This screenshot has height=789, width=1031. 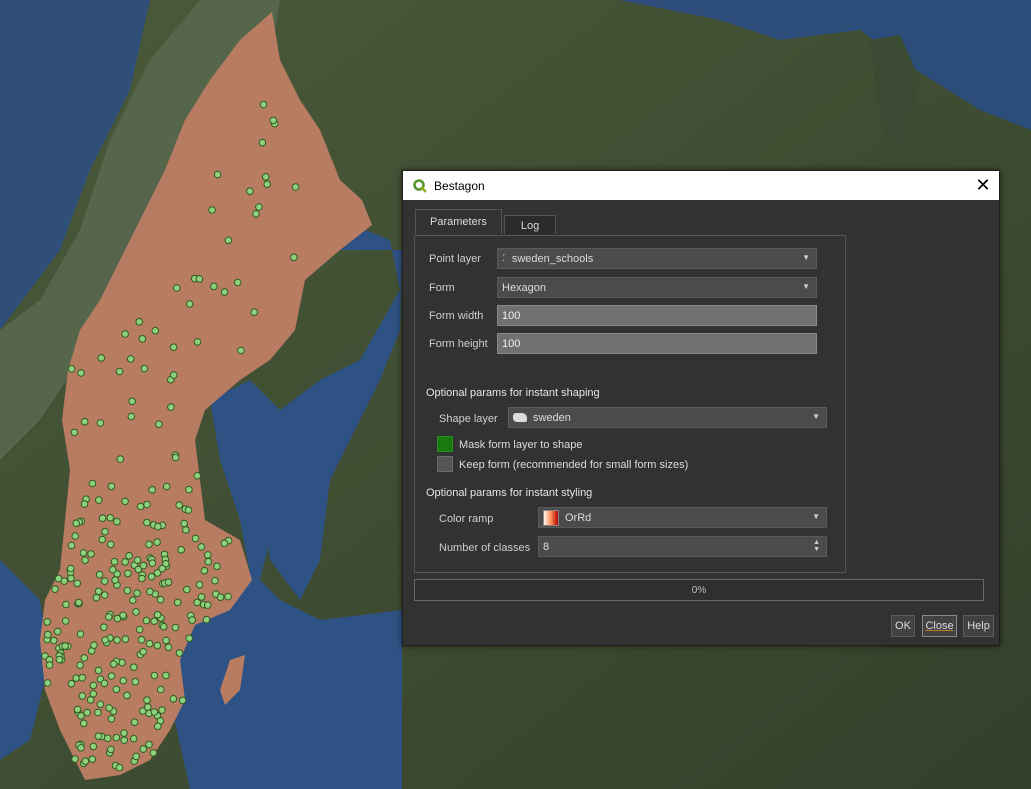 I want to click on spinner-arrows-icon: ▲ ▼, so click(x=816, y=546).